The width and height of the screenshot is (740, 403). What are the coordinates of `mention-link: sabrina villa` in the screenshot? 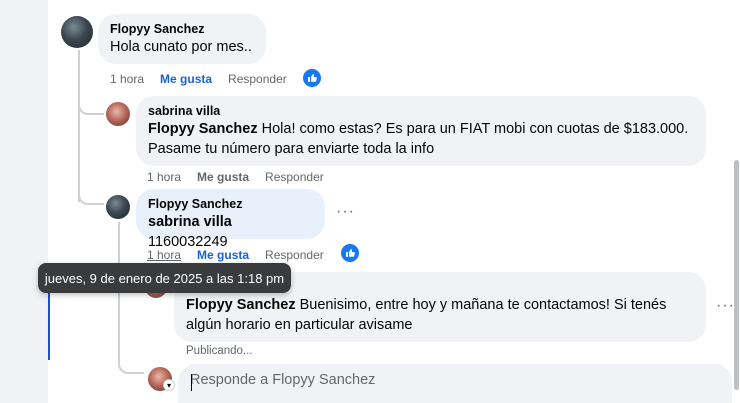 It's located at (190, 222).